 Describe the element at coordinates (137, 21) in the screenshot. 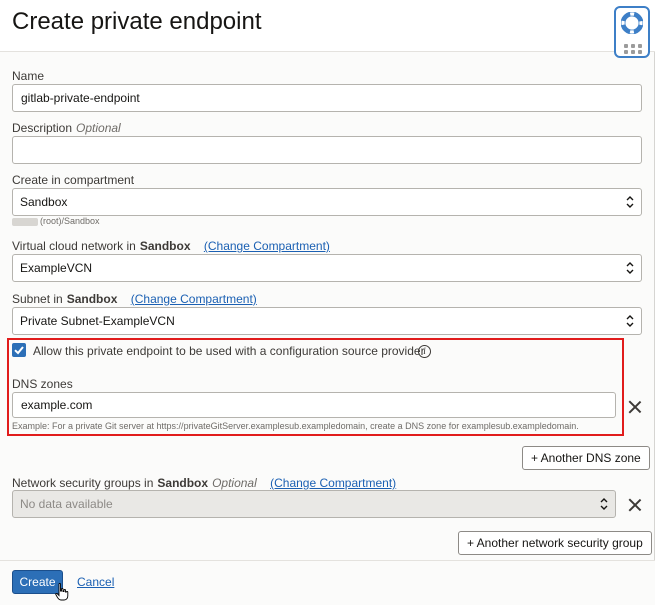

I see `page-title: Create private endpoint` at that location.